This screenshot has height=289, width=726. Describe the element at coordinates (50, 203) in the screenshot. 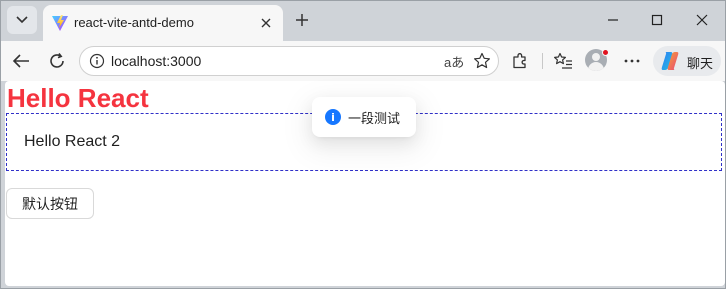

I see `default-button: 默认按钮` at that location.